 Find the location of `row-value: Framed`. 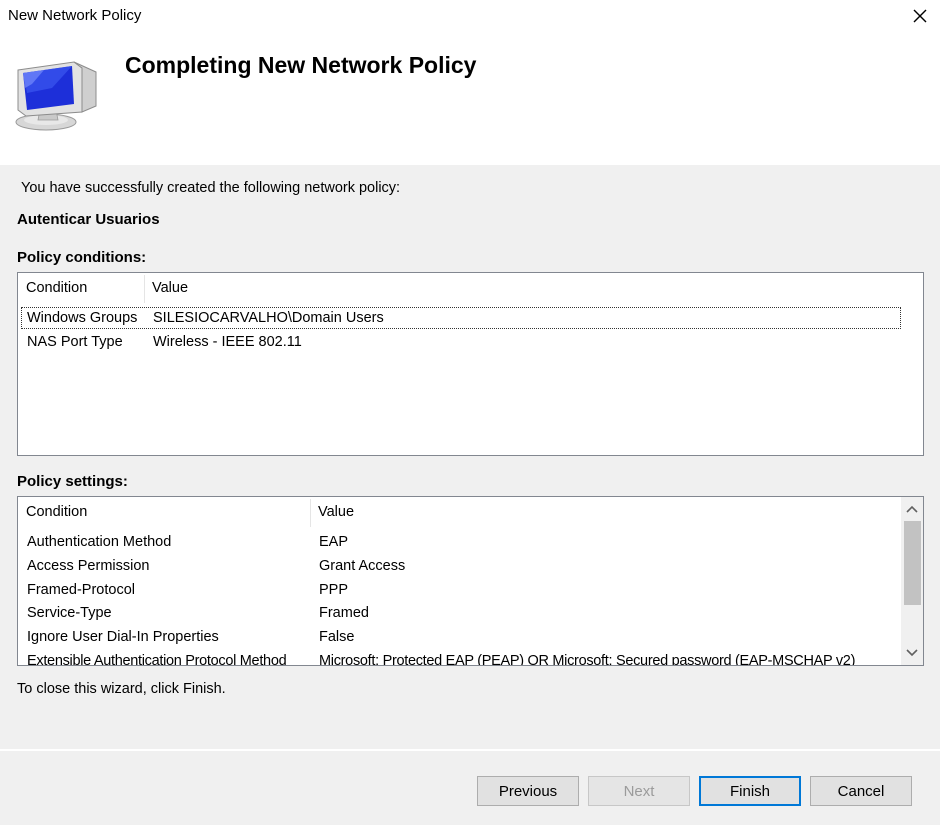

row-value: Framed is located at coordinates (344, 613).